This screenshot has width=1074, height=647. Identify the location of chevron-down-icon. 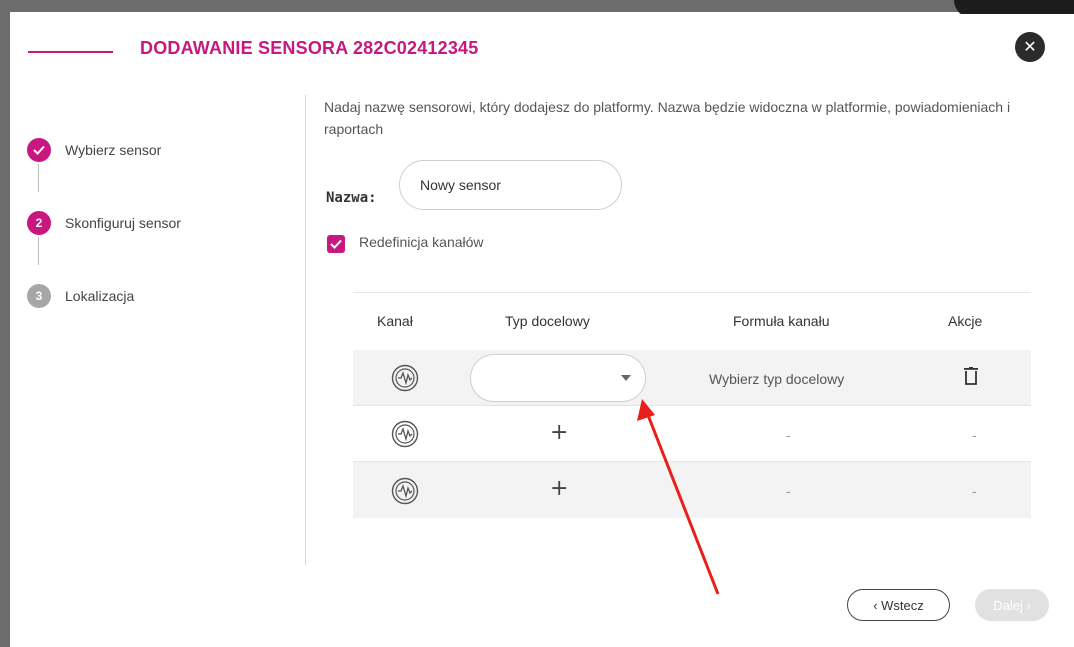
(626, 378).